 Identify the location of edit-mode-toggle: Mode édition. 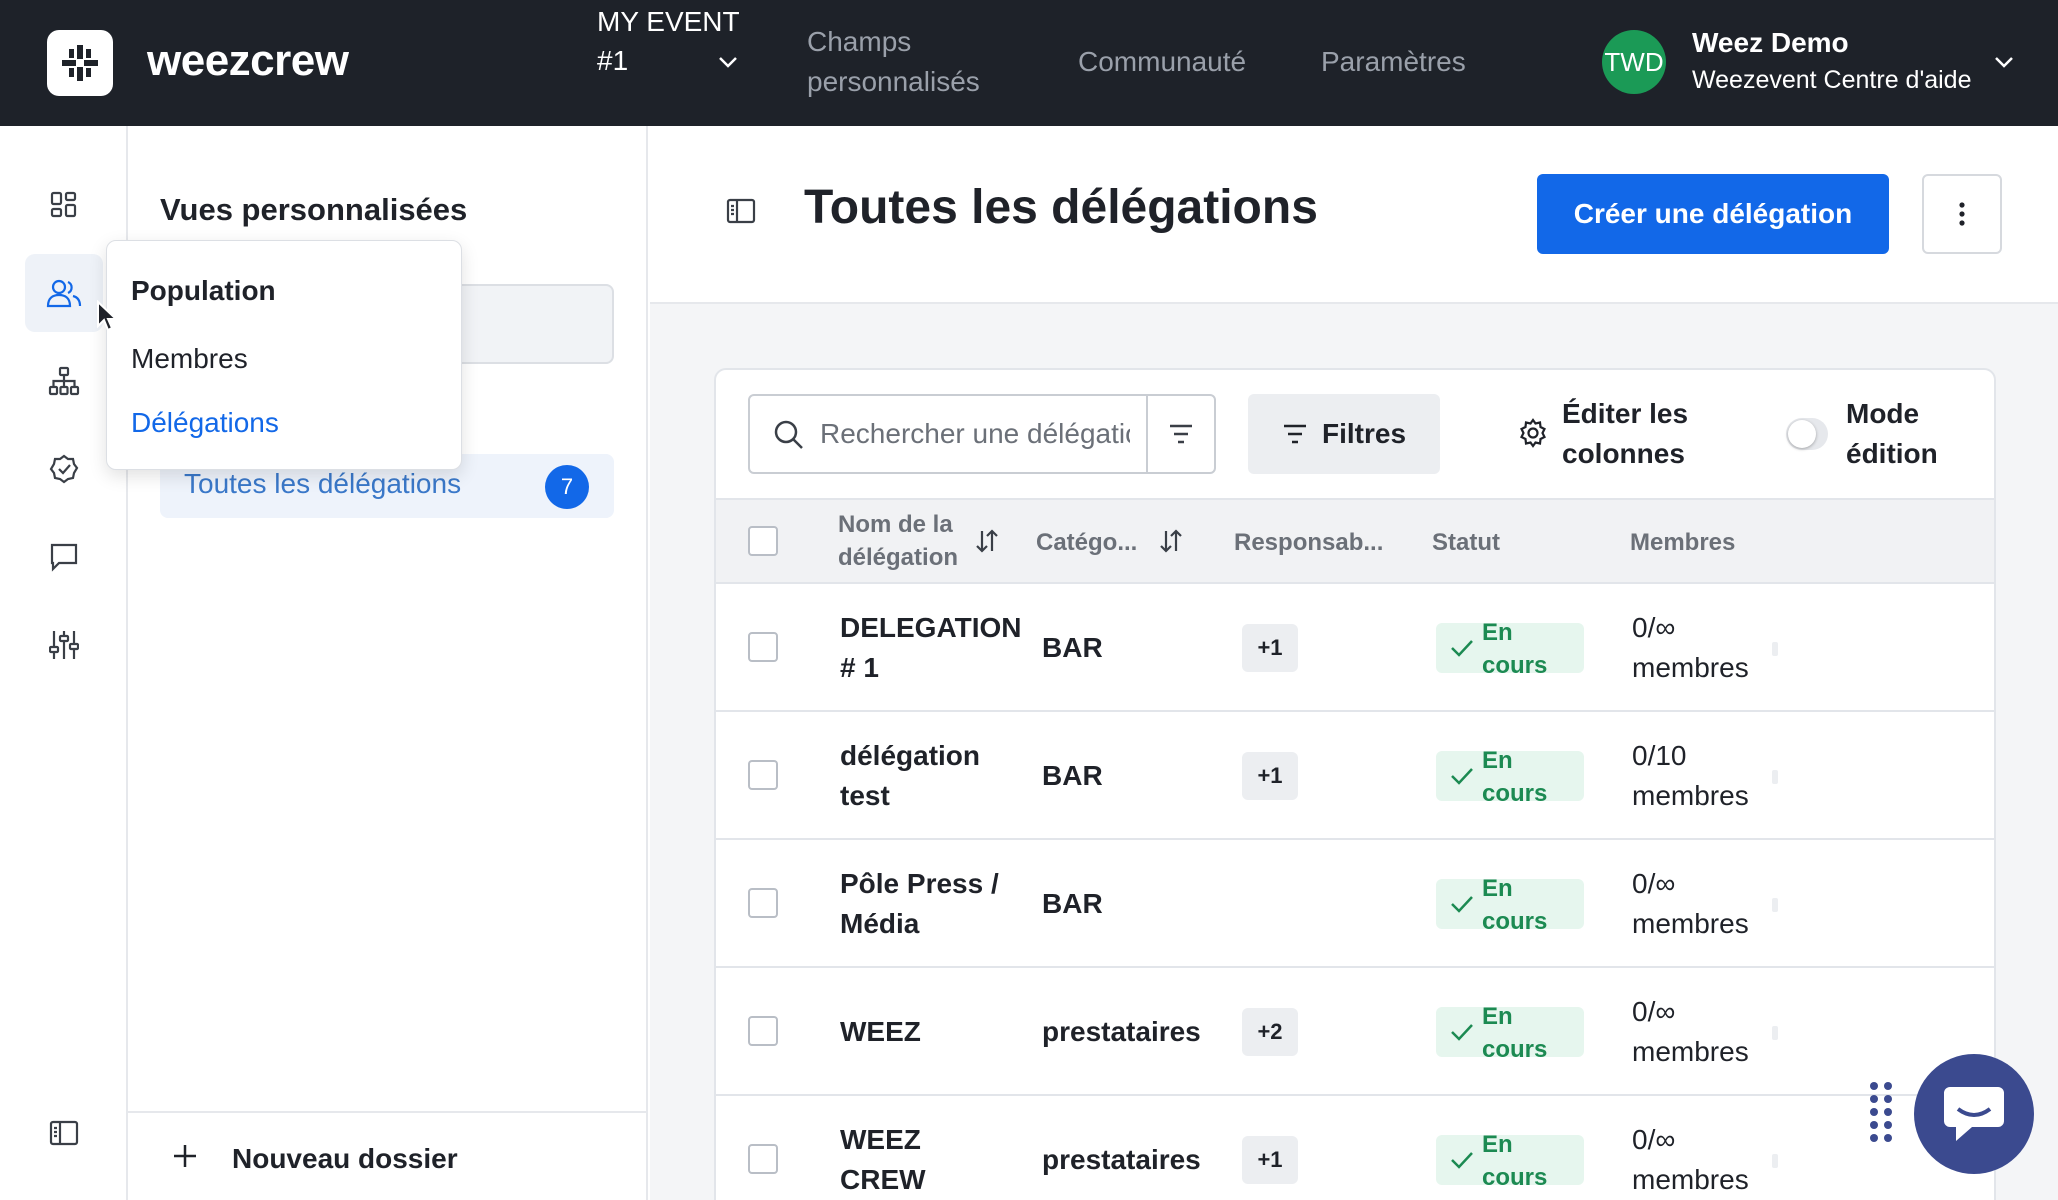
(1886, 434).